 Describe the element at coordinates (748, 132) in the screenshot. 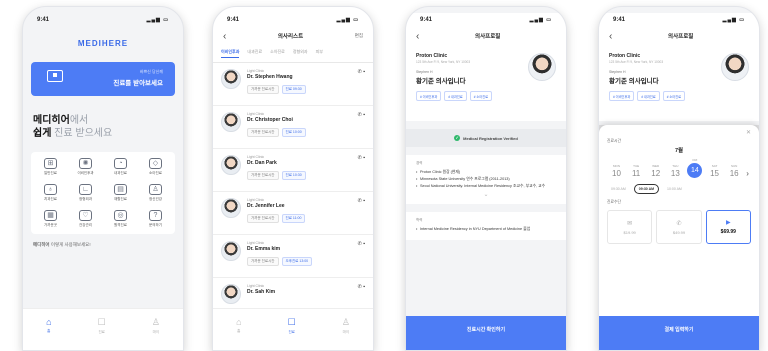

I see `close-icon: ✕` at that location.